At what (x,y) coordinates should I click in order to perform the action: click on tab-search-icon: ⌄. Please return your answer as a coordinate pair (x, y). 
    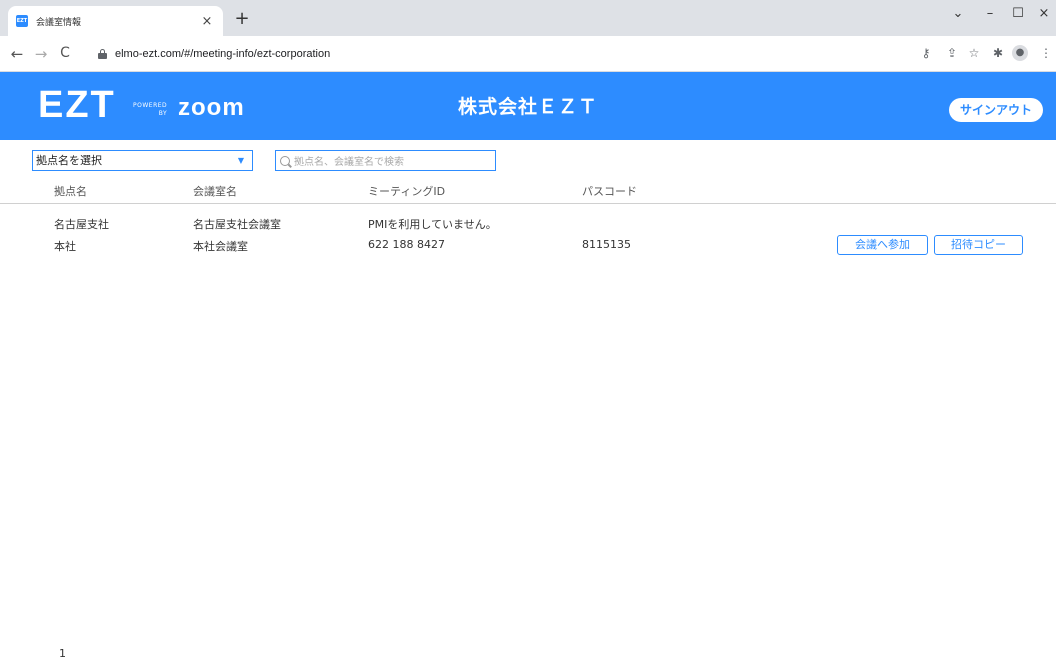
    Looking at the image, I should click on (958, 13).